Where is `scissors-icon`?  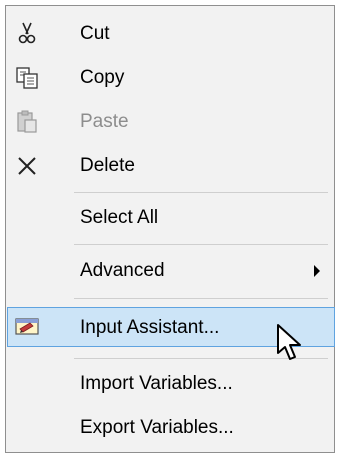 scissors-icon is located at coordinates (27, 34).